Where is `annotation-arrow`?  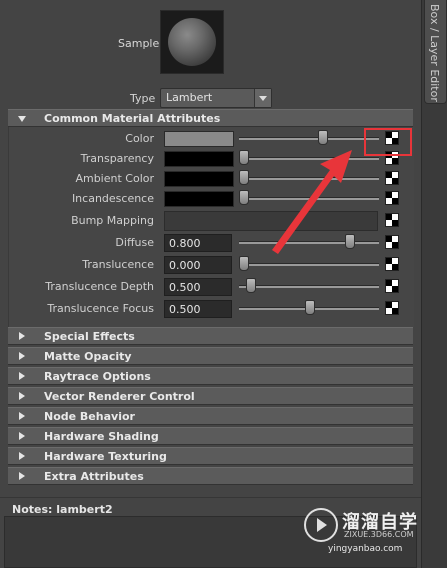 annotation-arrow is located at coordinates (312, 202).